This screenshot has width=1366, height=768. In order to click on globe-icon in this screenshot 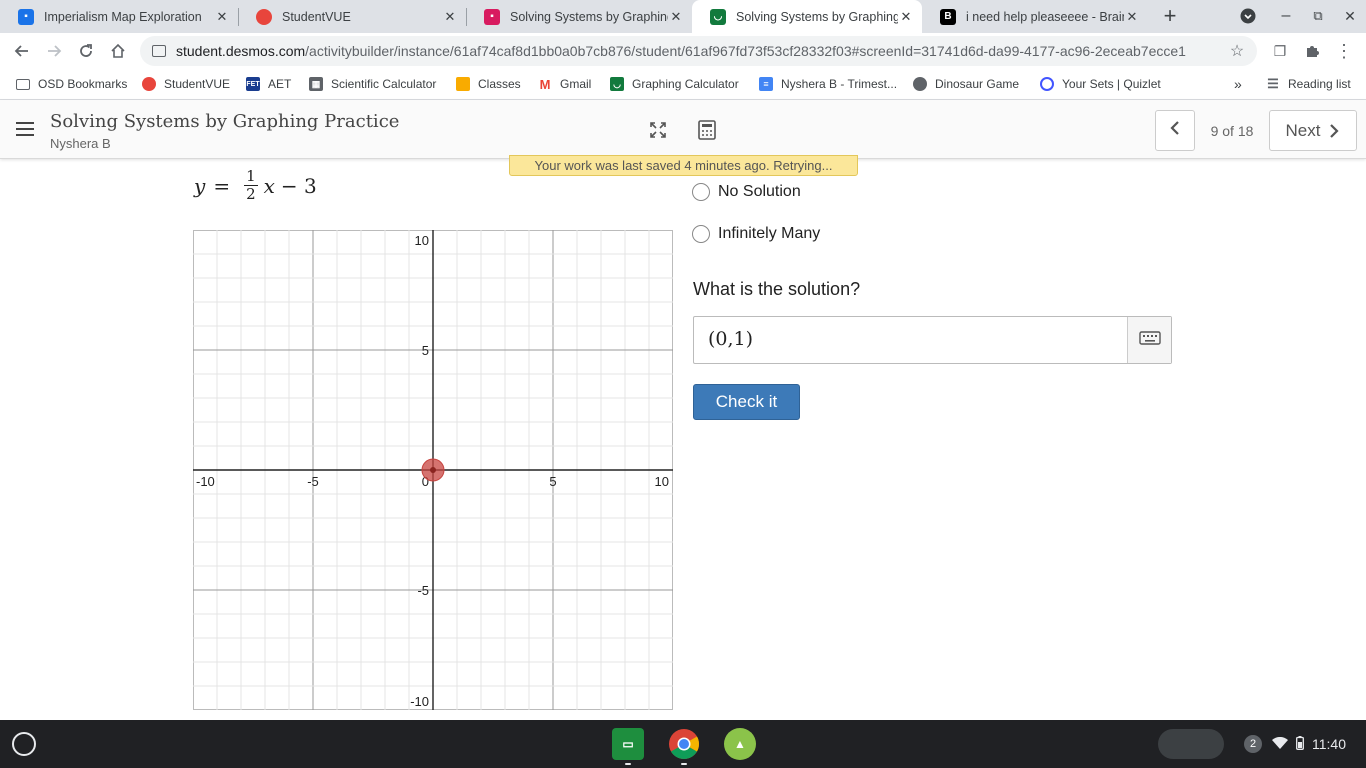, I will do `click(920, 84)`.